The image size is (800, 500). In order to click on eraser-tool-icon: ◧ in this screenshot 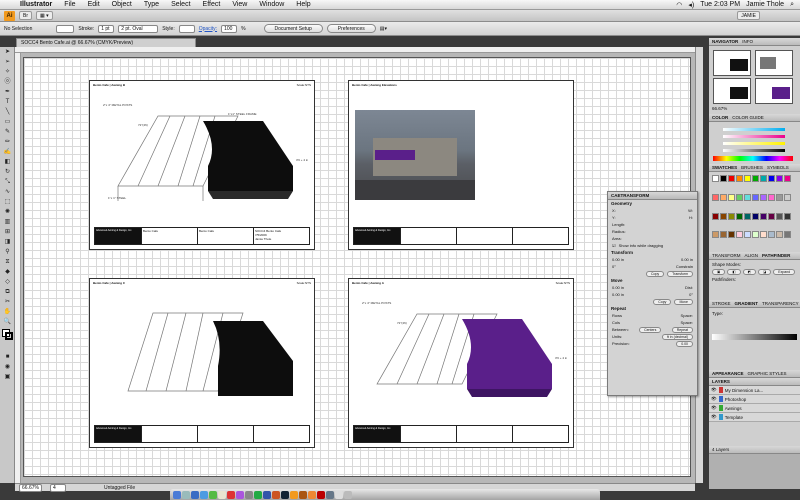, I will do `click(7, 162)`.